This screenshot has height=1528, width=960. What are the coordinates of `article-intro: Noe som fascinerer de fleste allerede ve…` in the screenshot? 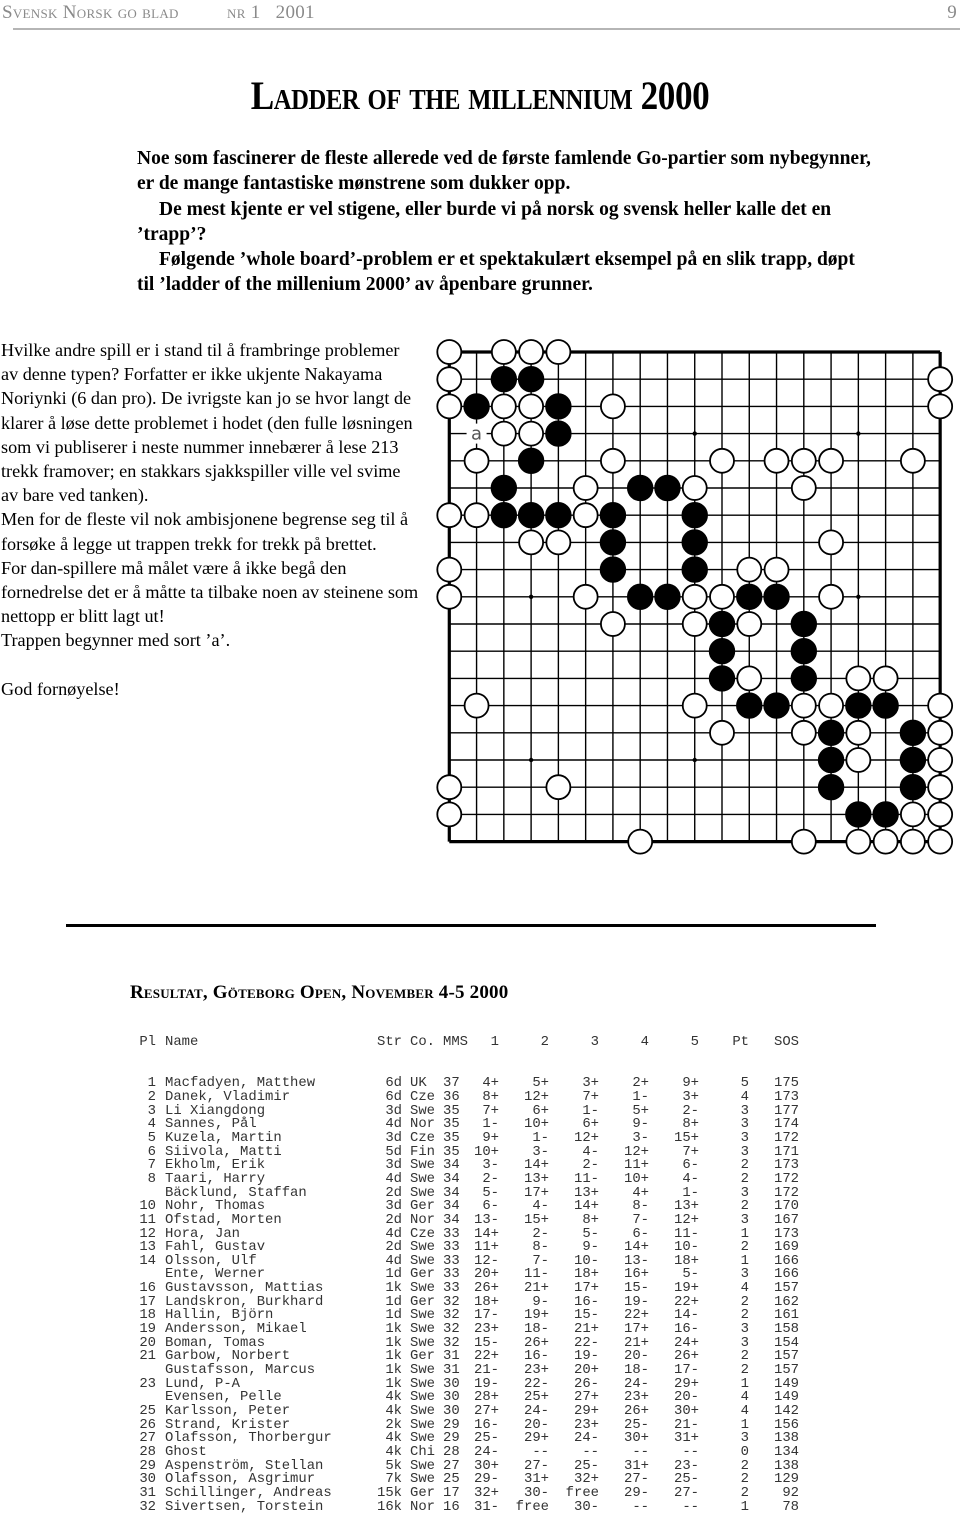 It's located at (507, 222).